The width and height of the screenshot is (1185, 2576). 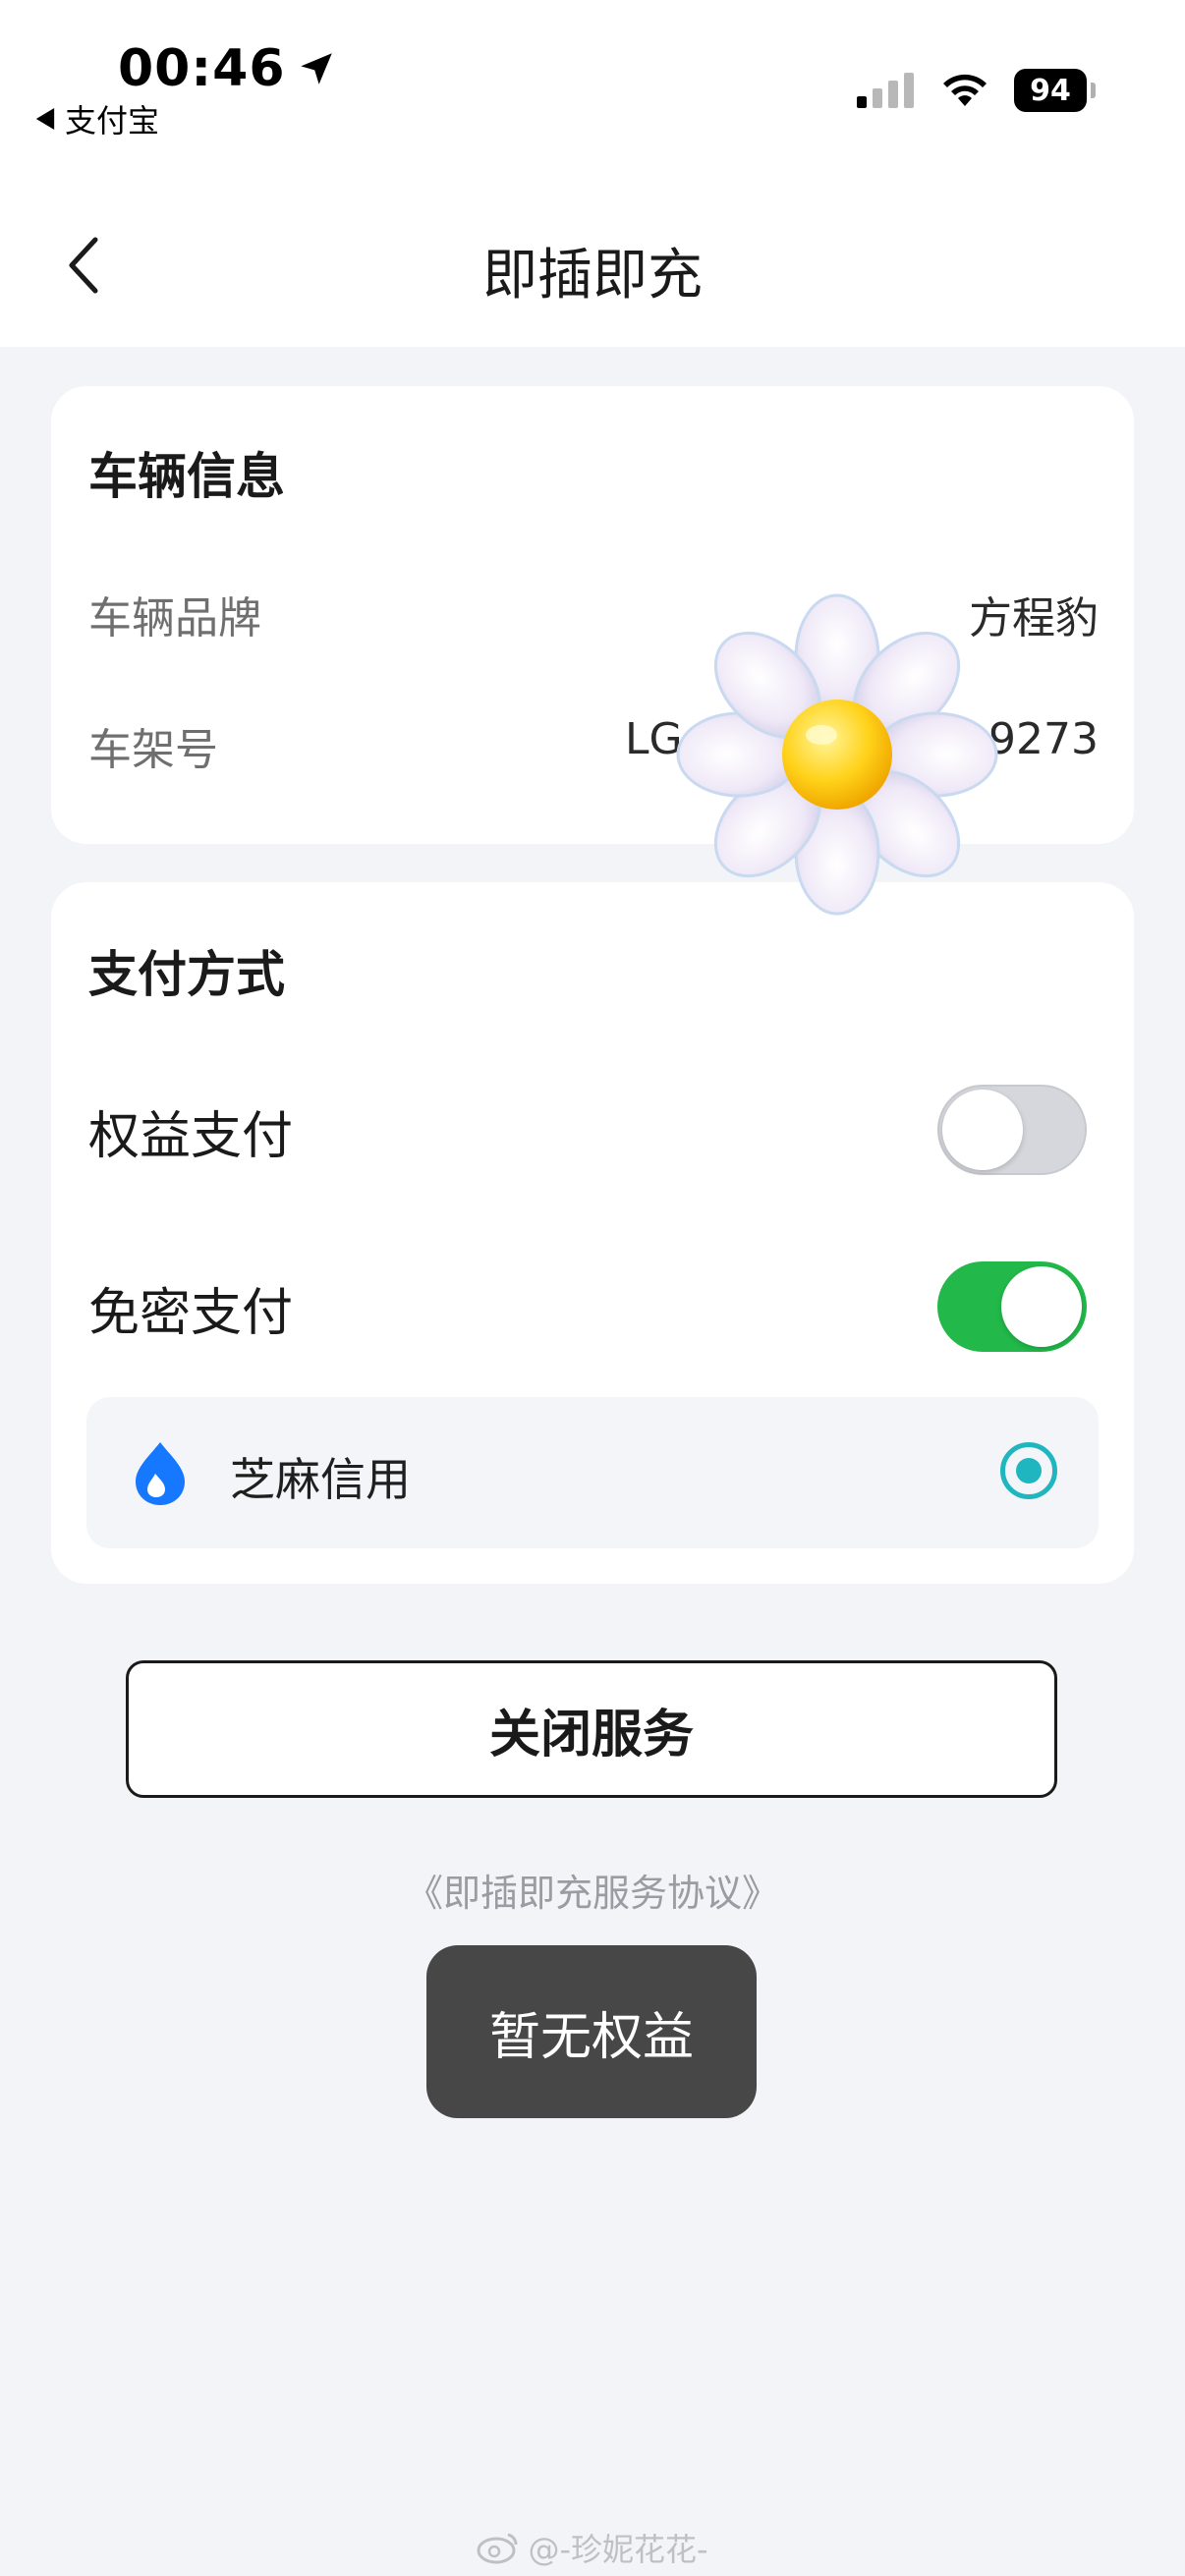 I want to click on sesame-credit-label: 芝麻信用, so click(x=320, y=1479).